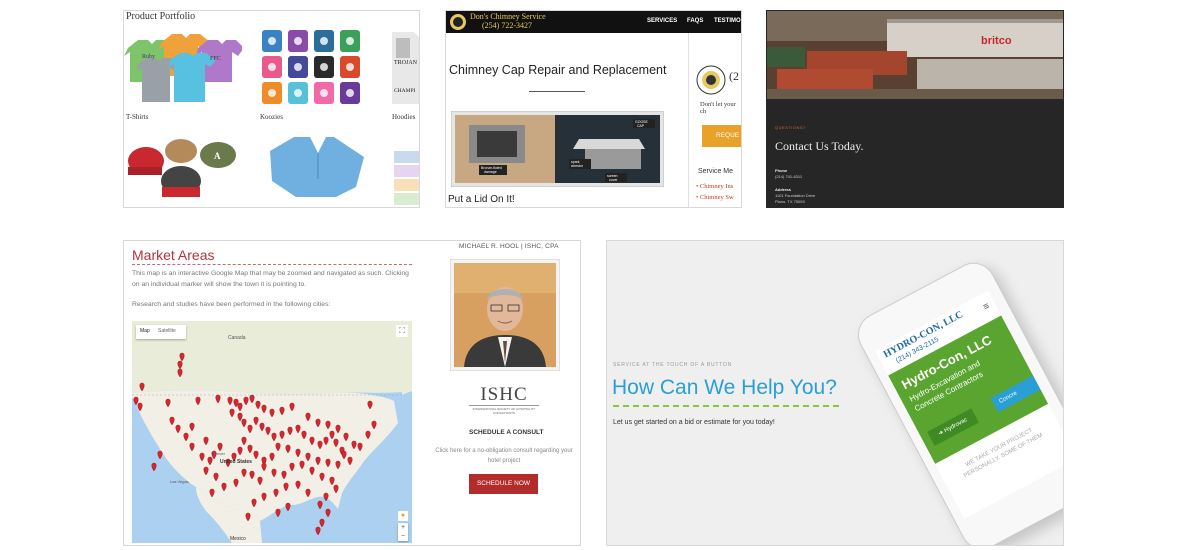 Image resolution: width=1200 pixels, height=550 pixels. Describe the element at coordinates (271, 117) in the screenshot. I see `caption-koozies: Koozies` at that location.